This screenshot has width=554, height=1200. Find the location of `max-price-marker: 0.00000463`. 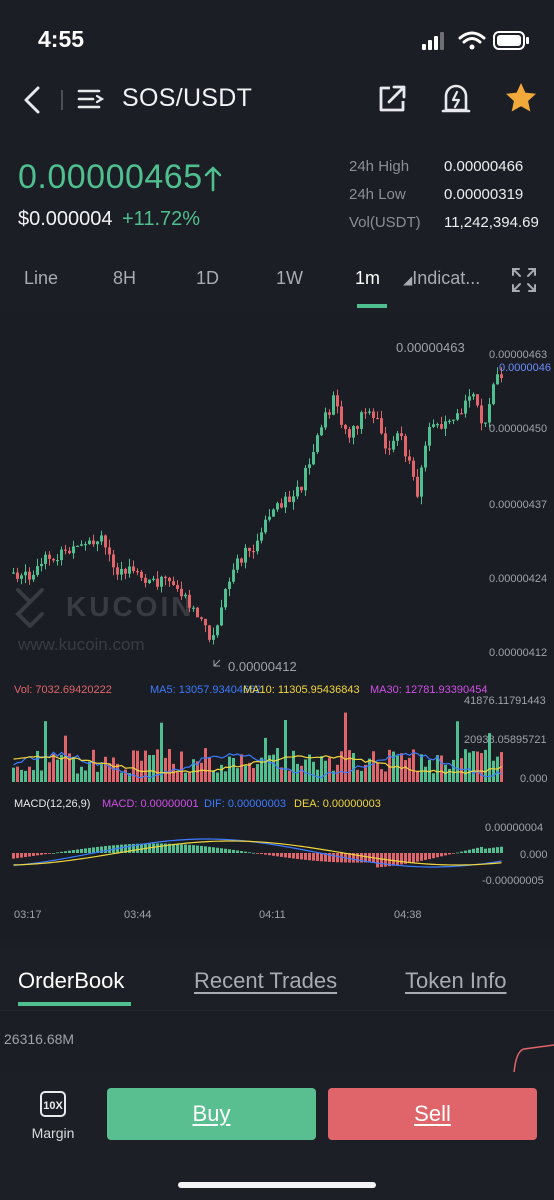

max-price-marker: 0.00000463 is located at coordinates (430, 347).